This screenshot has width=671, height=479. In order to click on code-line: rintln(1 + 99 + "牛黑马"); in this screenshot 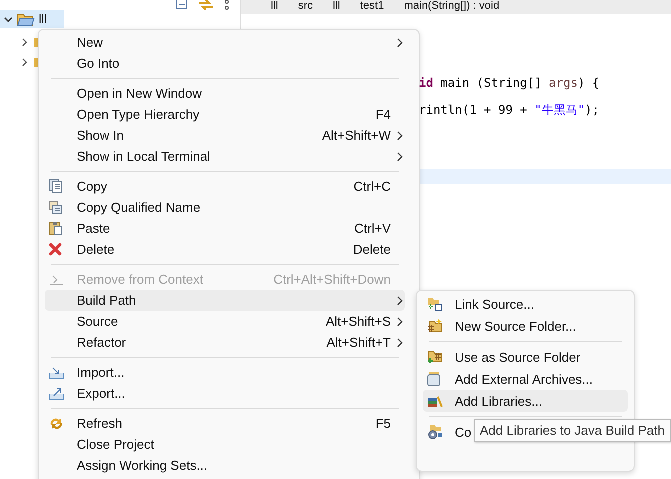, I will do `click(509, 110)`.